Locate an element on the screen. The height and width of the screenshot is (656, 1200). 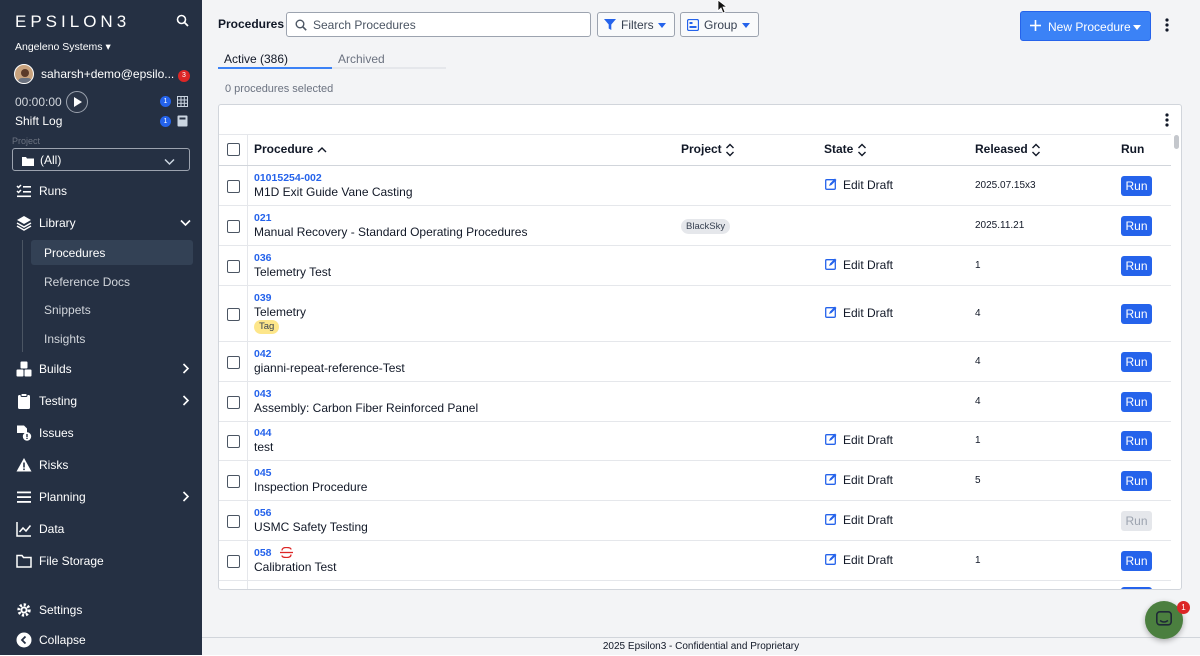
nav-file-storage: File Storage is located at coordinates (101, 561).